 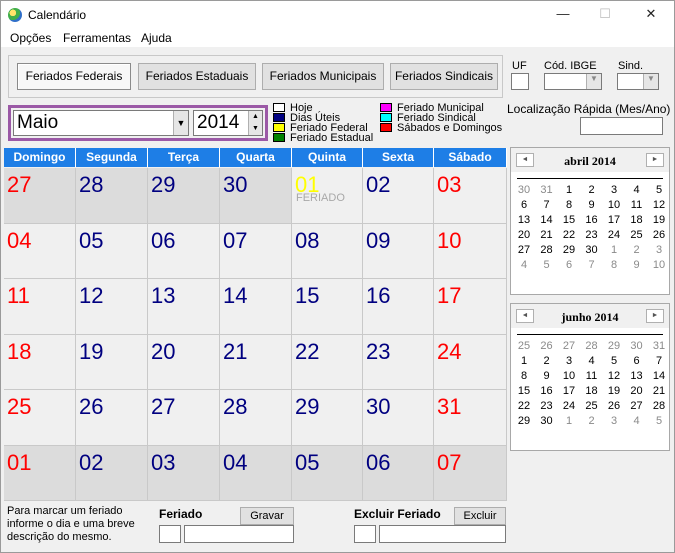 I want to click on year-stepper: 2014 ▲ ▼, so click(x=228, y=123).